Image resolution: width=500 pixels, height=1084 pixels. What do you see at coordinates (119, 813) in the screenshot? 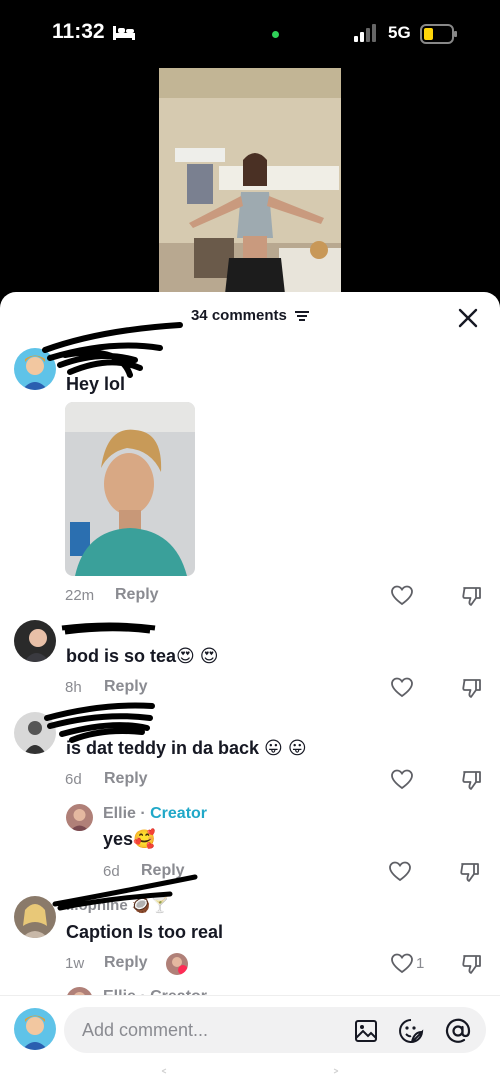
I see `creator-name: Ellie` at bounding box center [119, 813].